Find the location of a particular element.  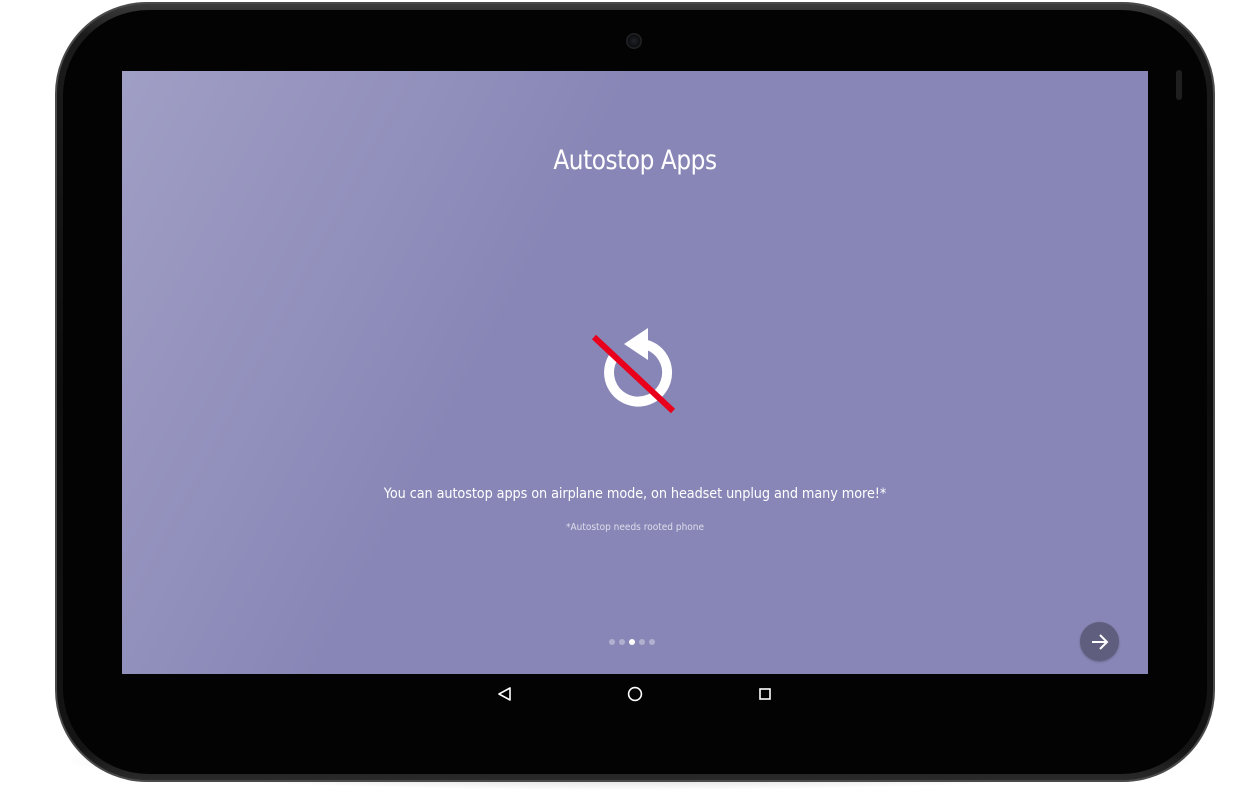

root-requirement-note: *Autostop needs rooted phone is located at coordinates (635, 527).